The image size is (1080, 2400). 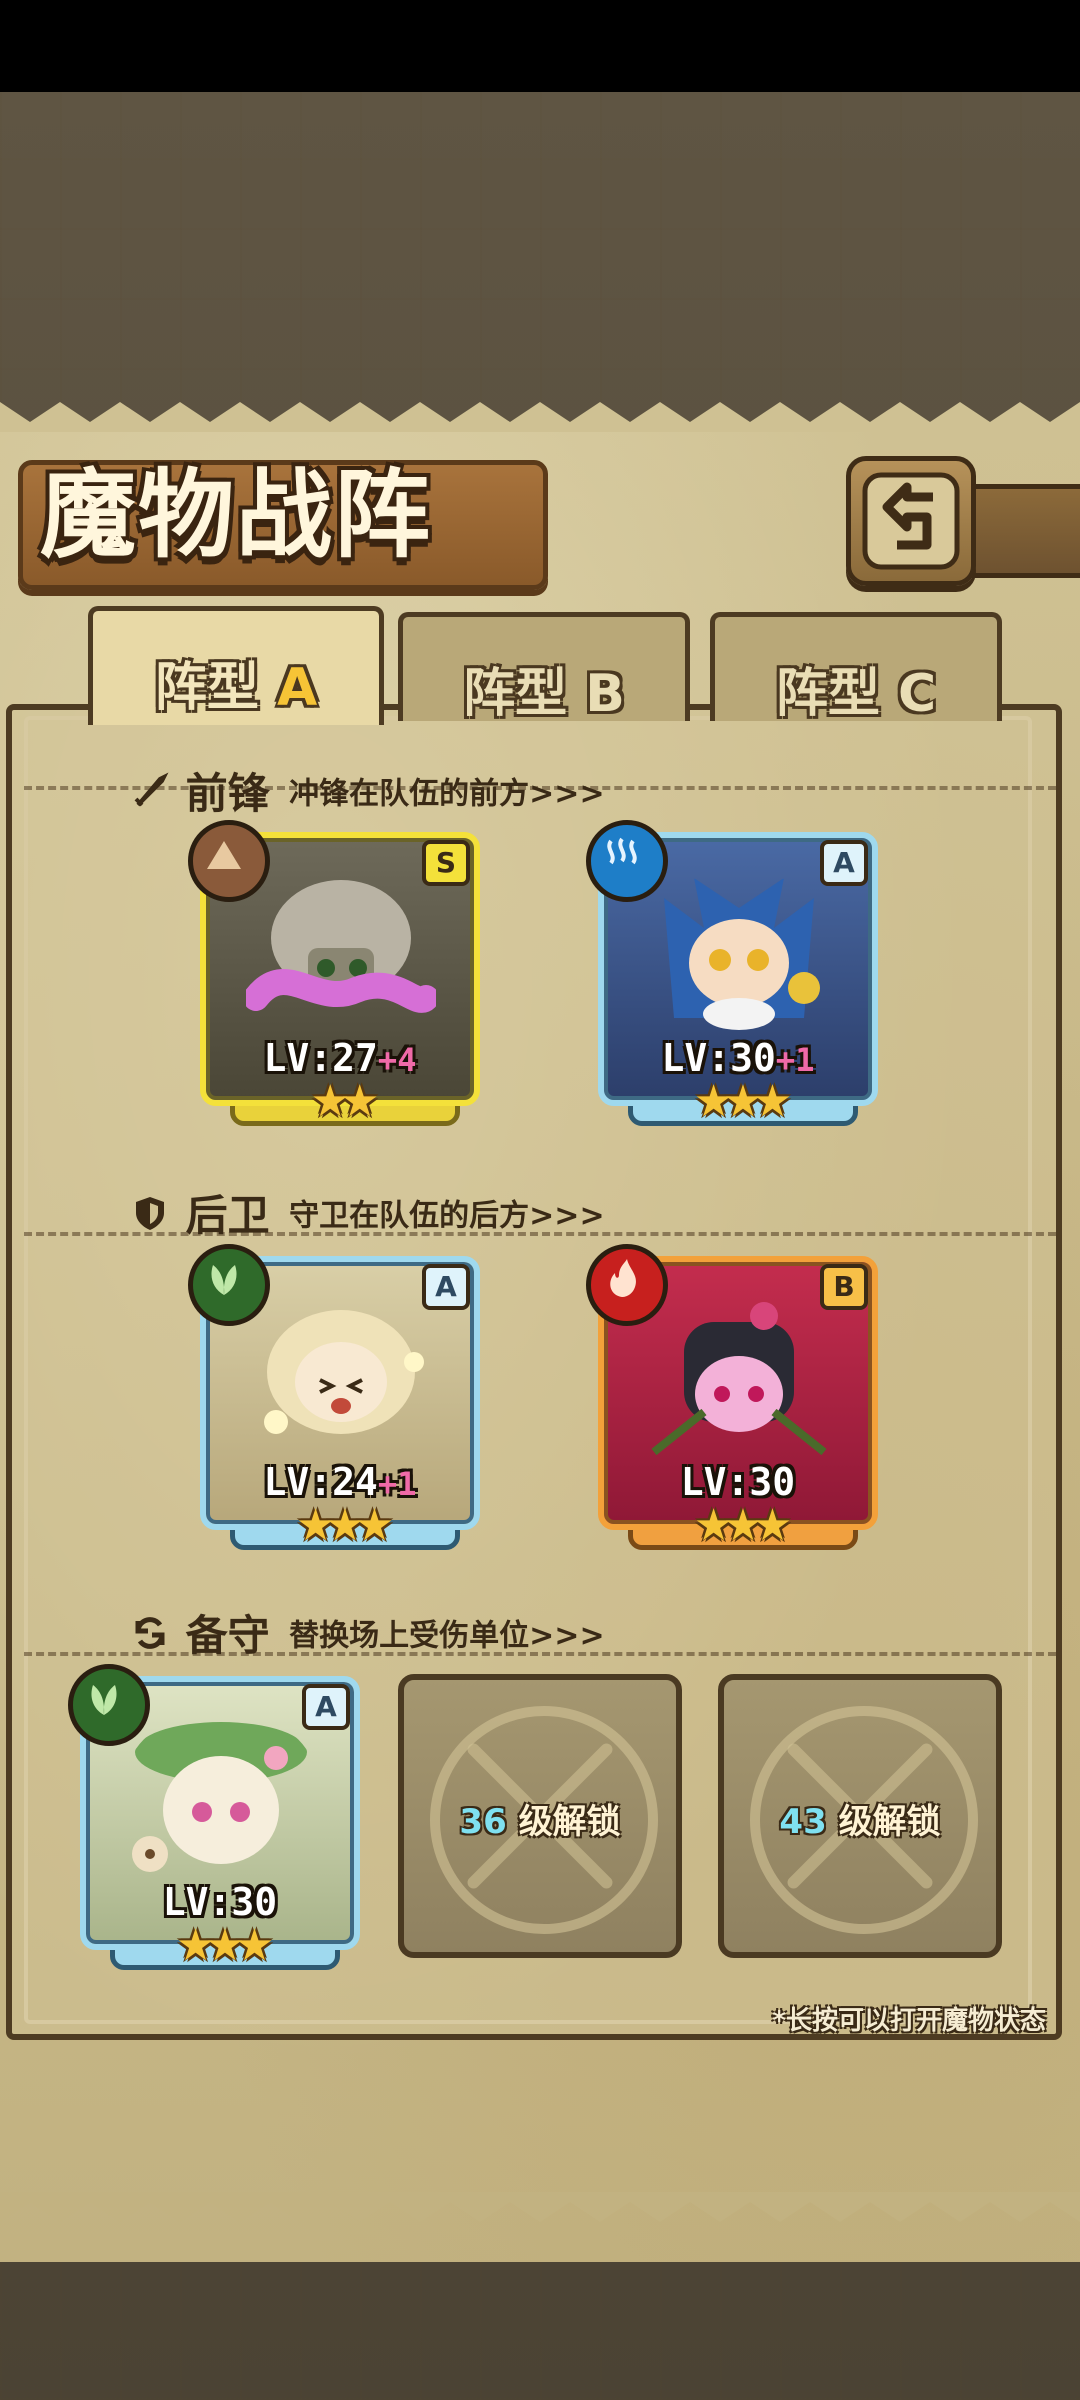 I want to click on rank-badge: S, so click(x=446, y=863).